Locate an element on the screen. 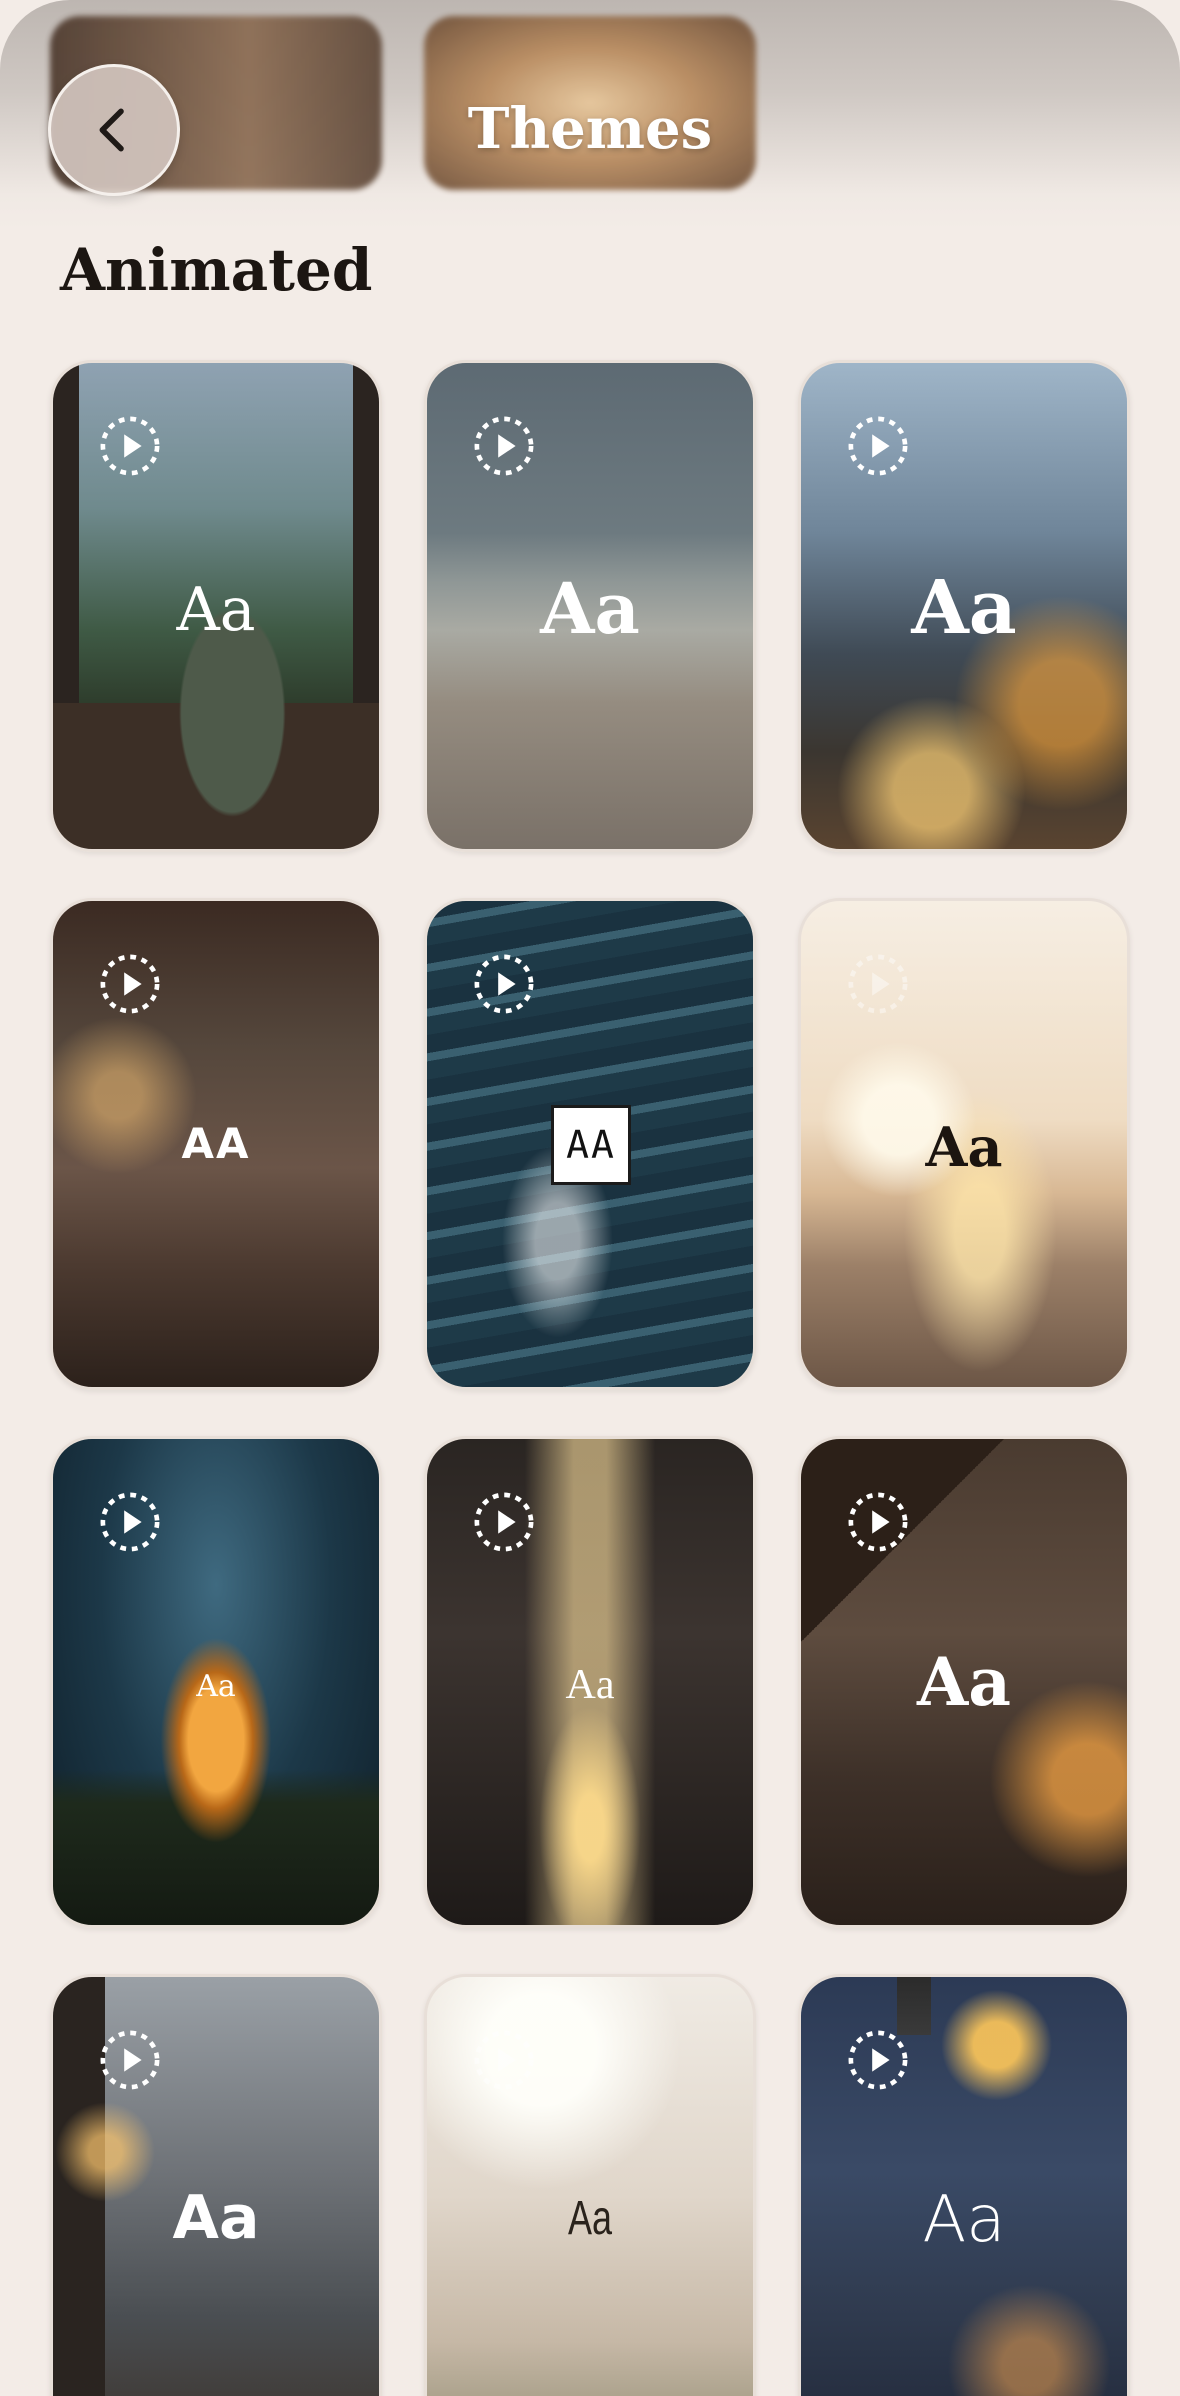 This screenshot has width=1180, height=2396. header: Themes is located at coordinates (590, 115).